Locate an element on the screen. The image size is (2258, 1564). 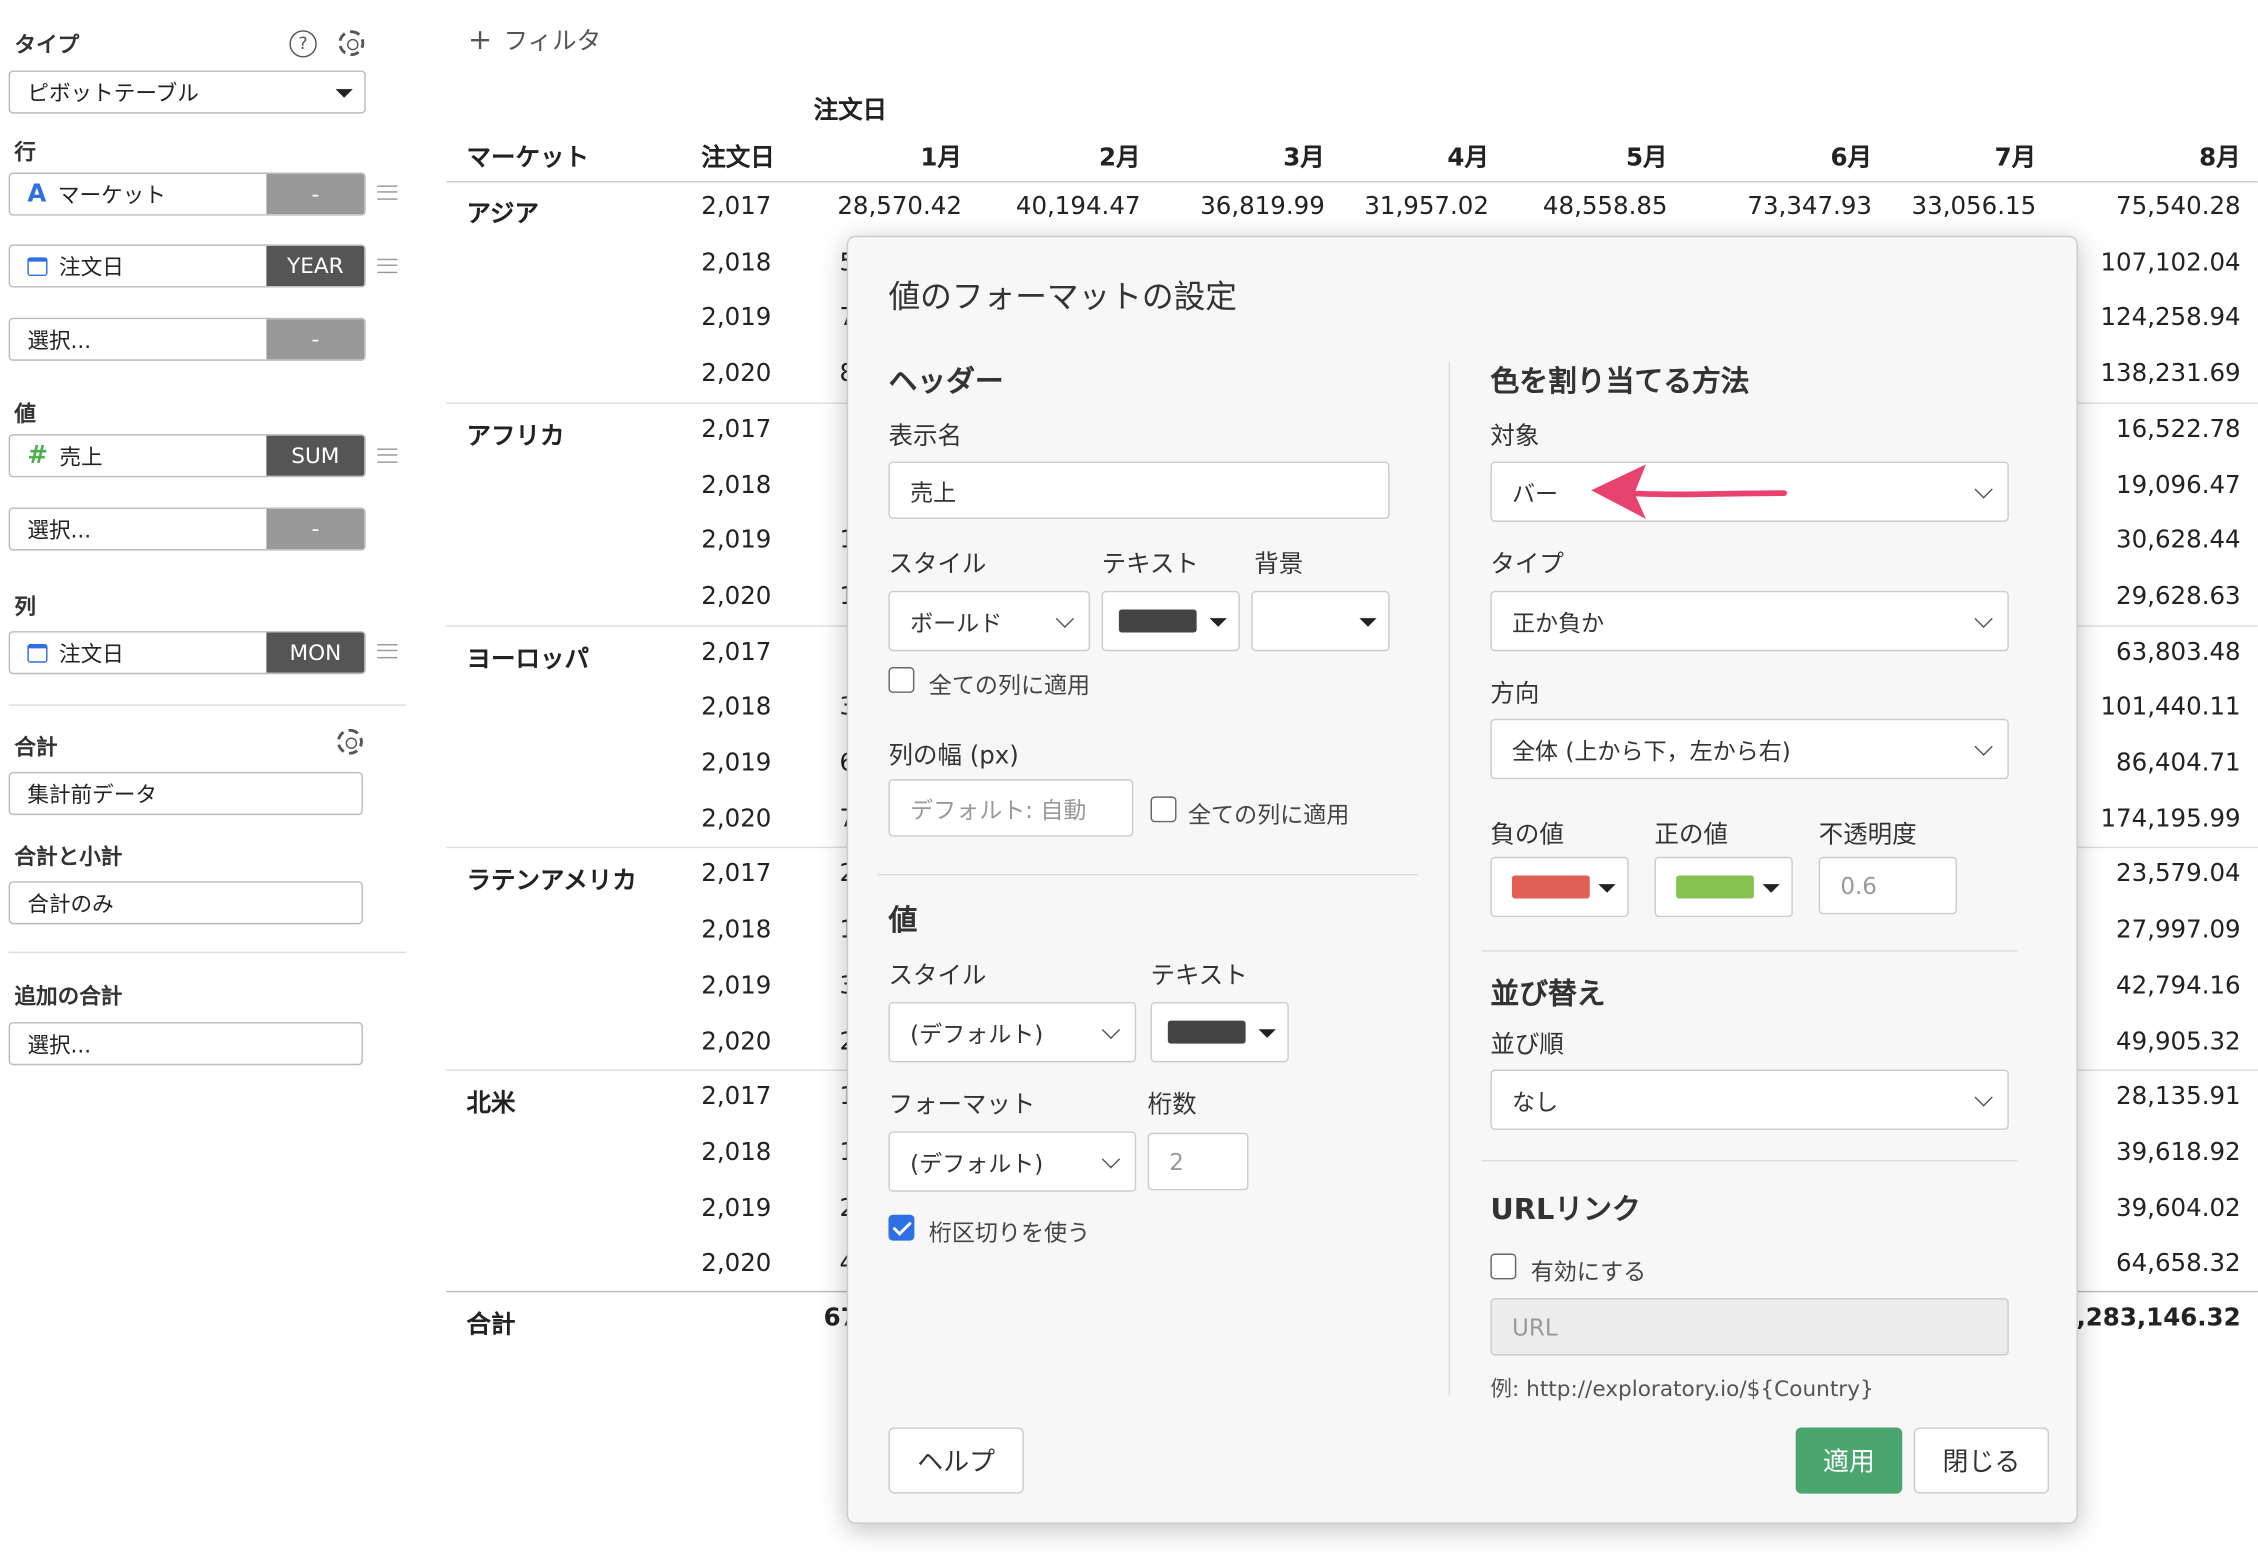
year-cell: 2,017 is located at coordinates (736, 874).